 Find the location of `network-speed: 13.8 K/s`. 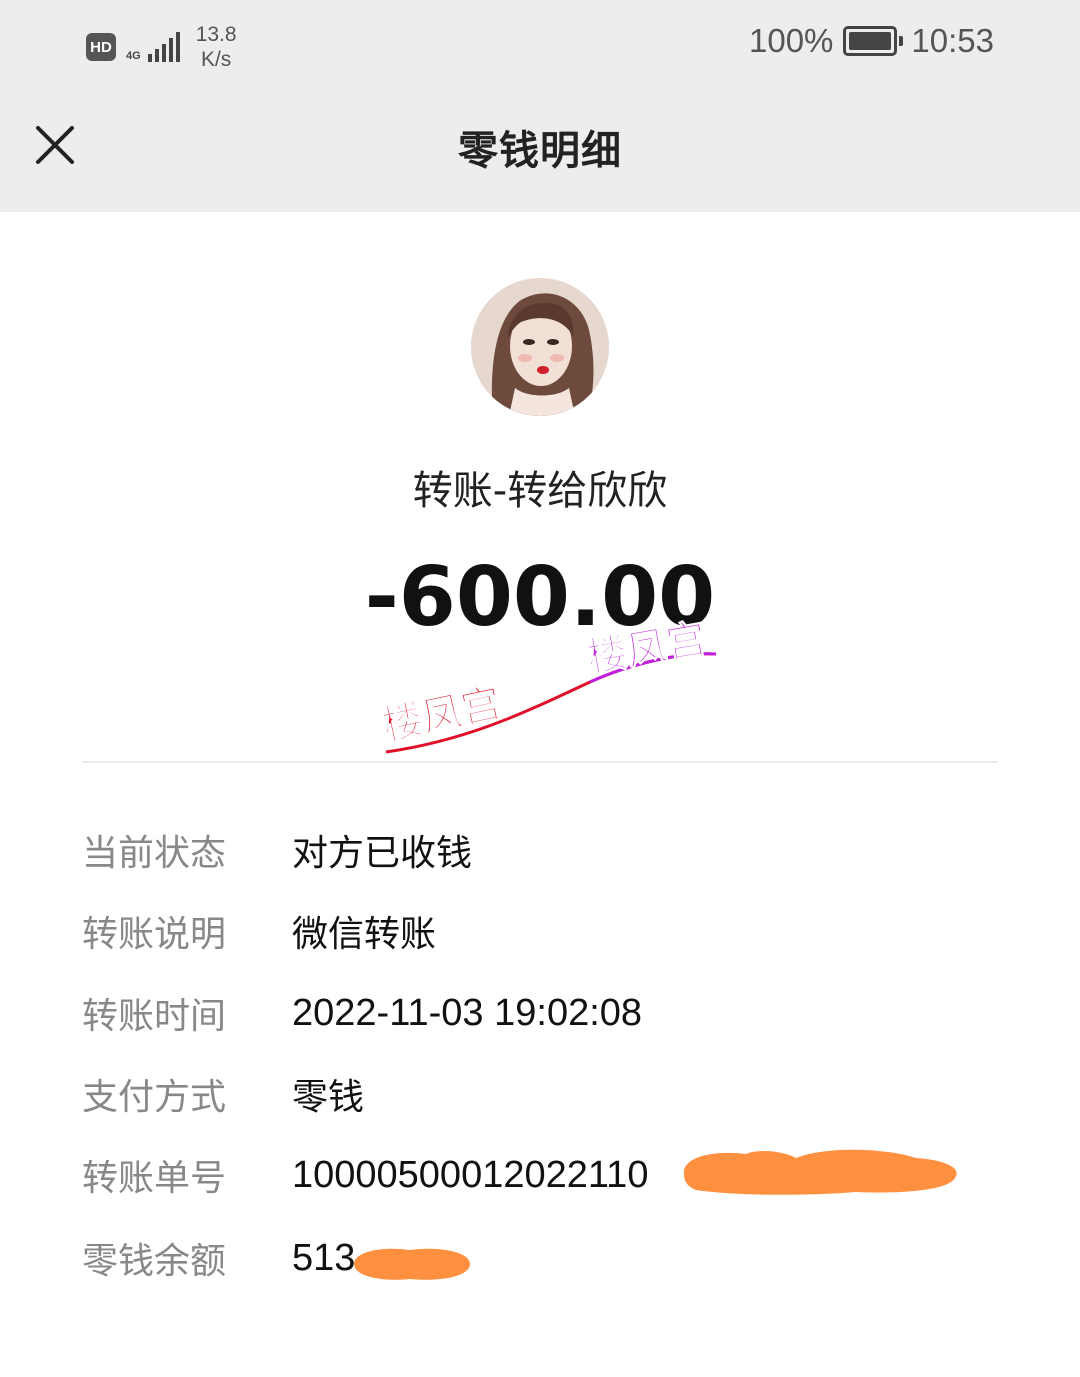

network-speed: 13.8 K/s is located at coordinates (216, 47).